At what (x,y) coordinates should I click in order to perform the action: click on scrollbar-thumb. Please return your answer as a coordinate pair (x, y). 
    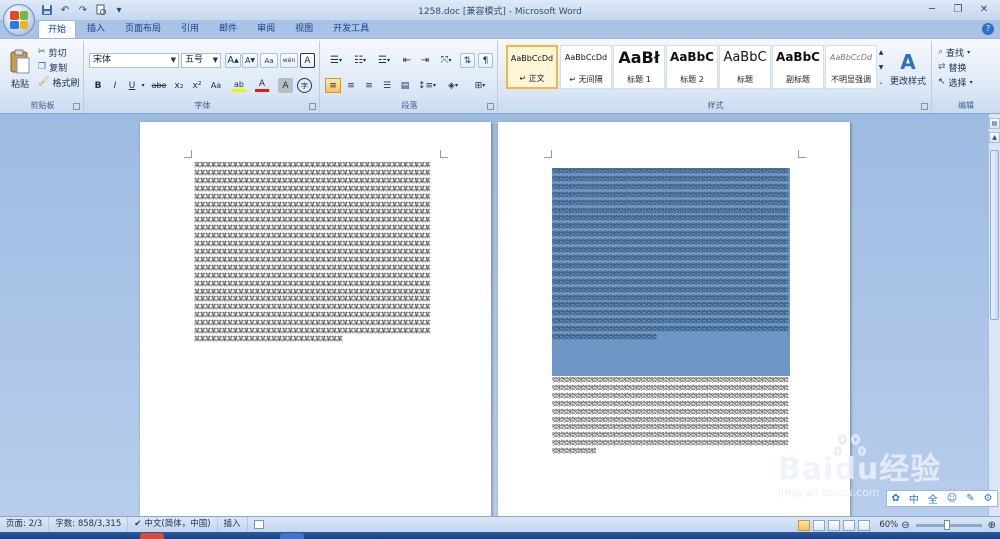
    Looking at the image, I should click on (994, 235).